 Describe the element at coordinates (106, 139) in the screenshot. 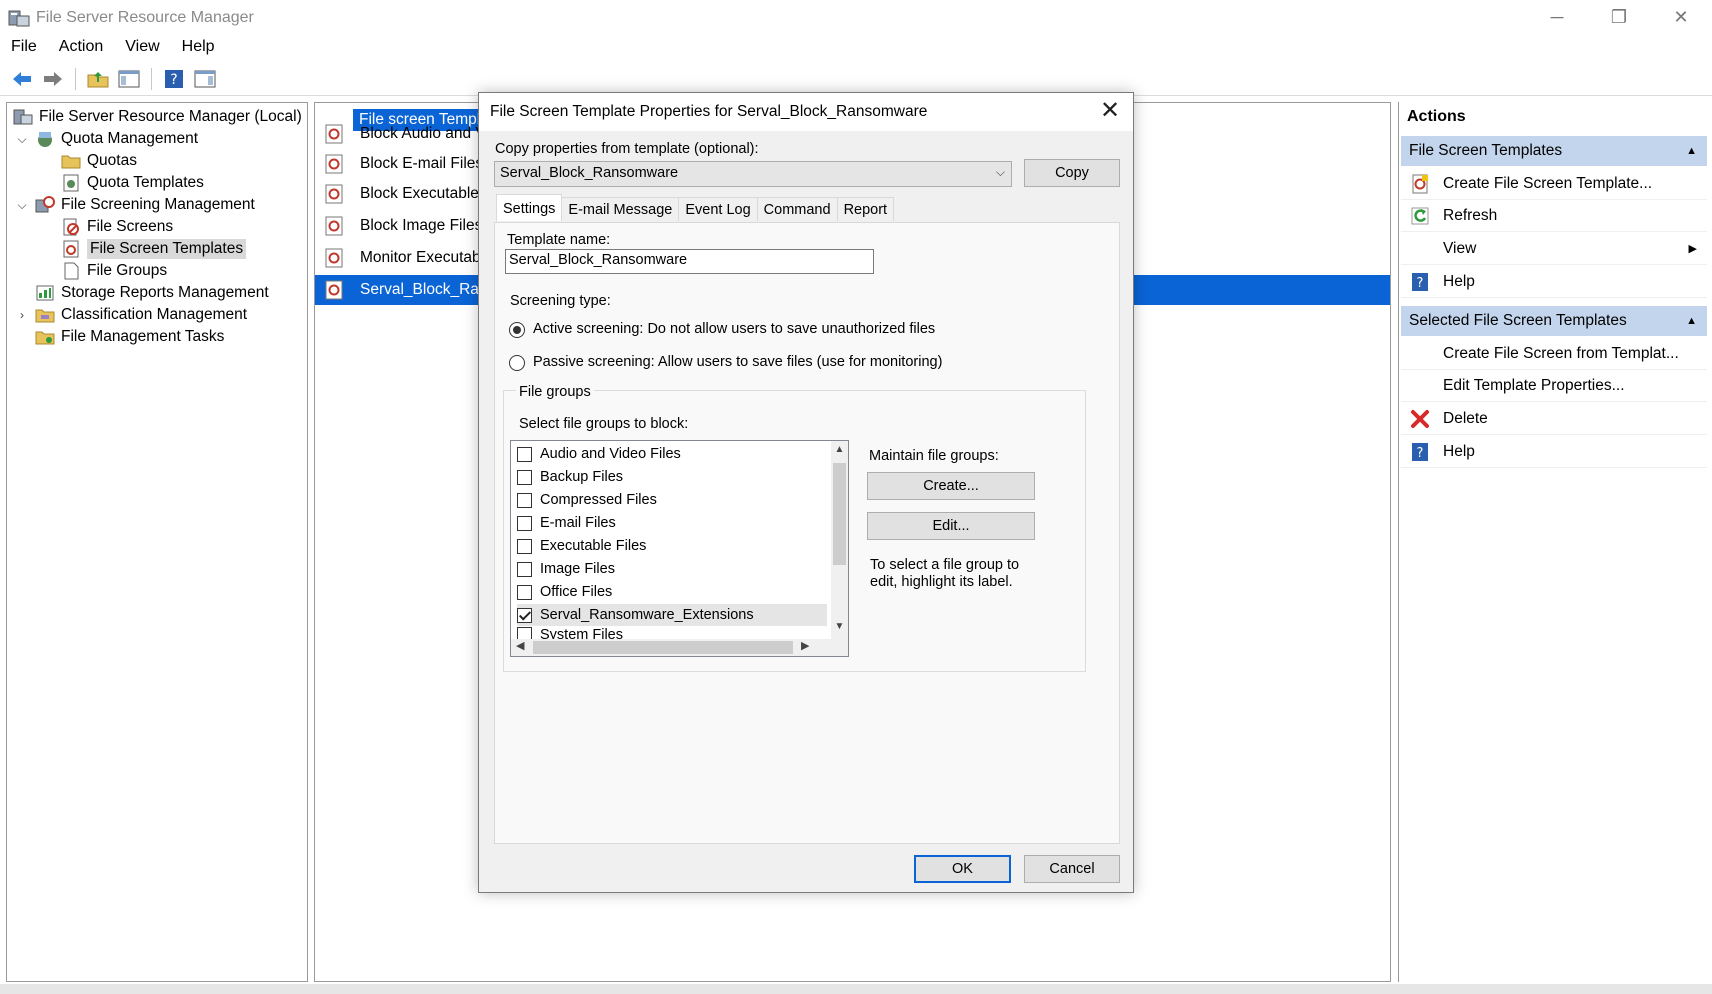

I see `tree-item-quota-management: ⌵ Quota Management` at that location.